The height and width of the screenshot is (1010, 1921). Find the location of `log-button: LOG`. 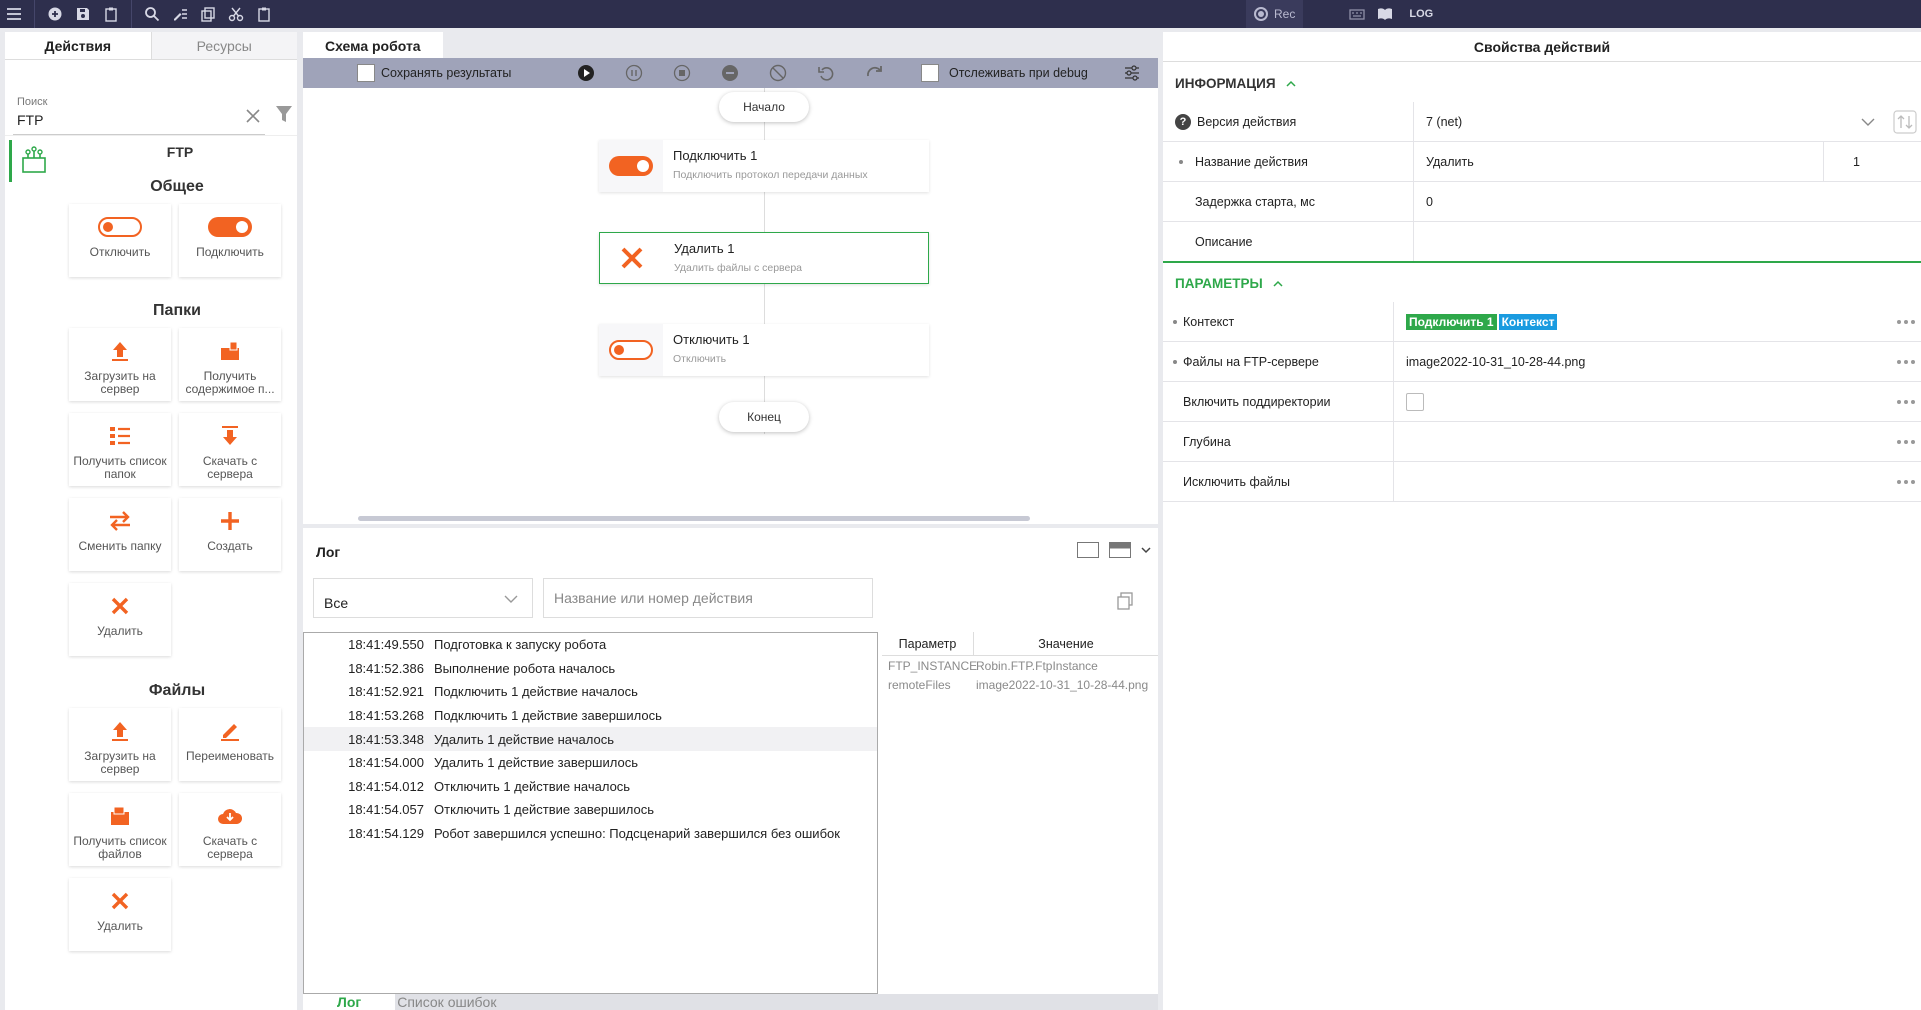

log-button: LOG is located at coordinates (1421, 14).